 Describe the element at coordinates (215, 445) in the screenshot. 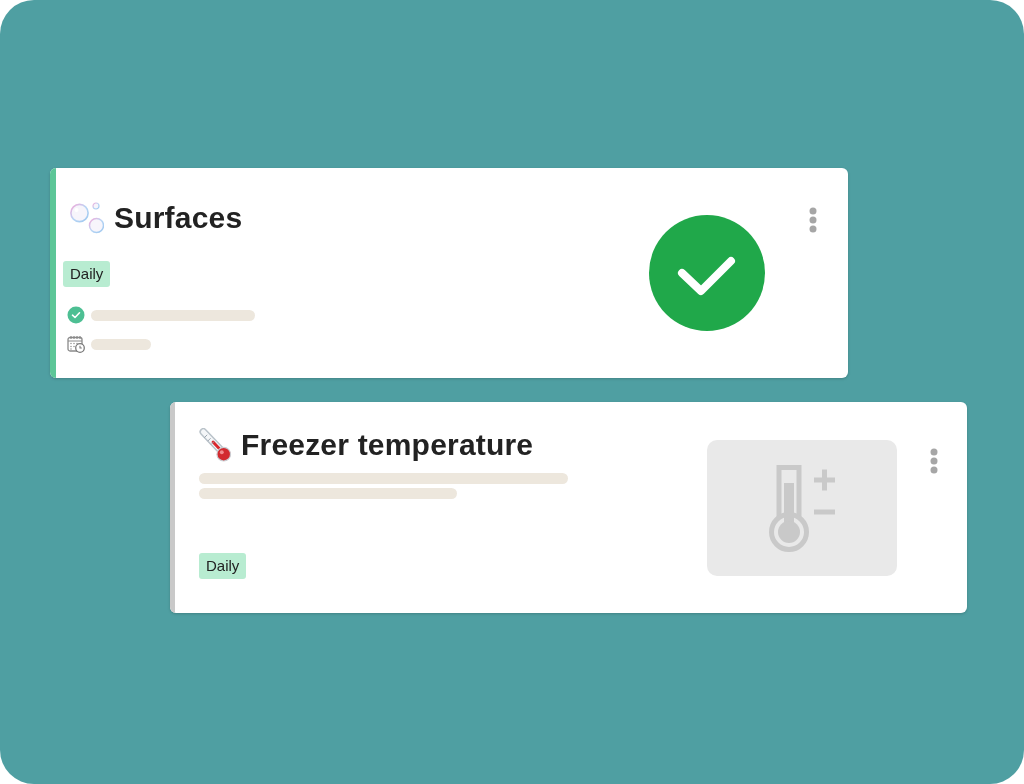

I see `thermometer-icon` at that location.